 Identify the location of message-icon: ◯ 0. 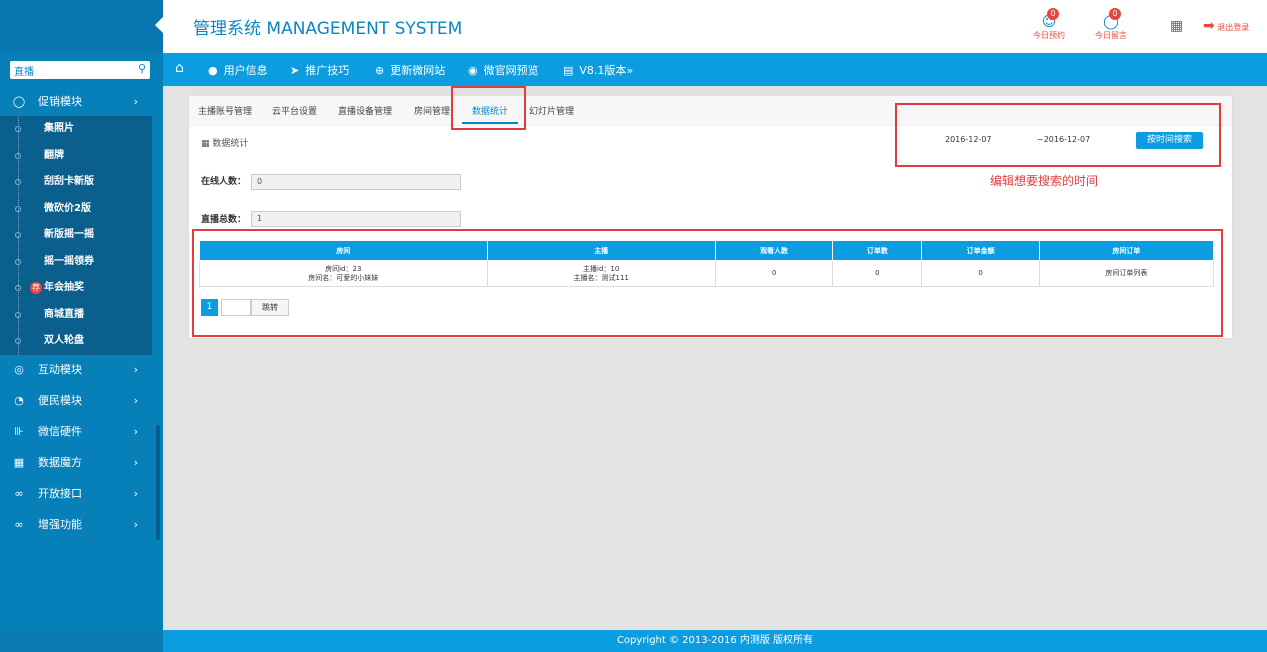
(1111, 19).